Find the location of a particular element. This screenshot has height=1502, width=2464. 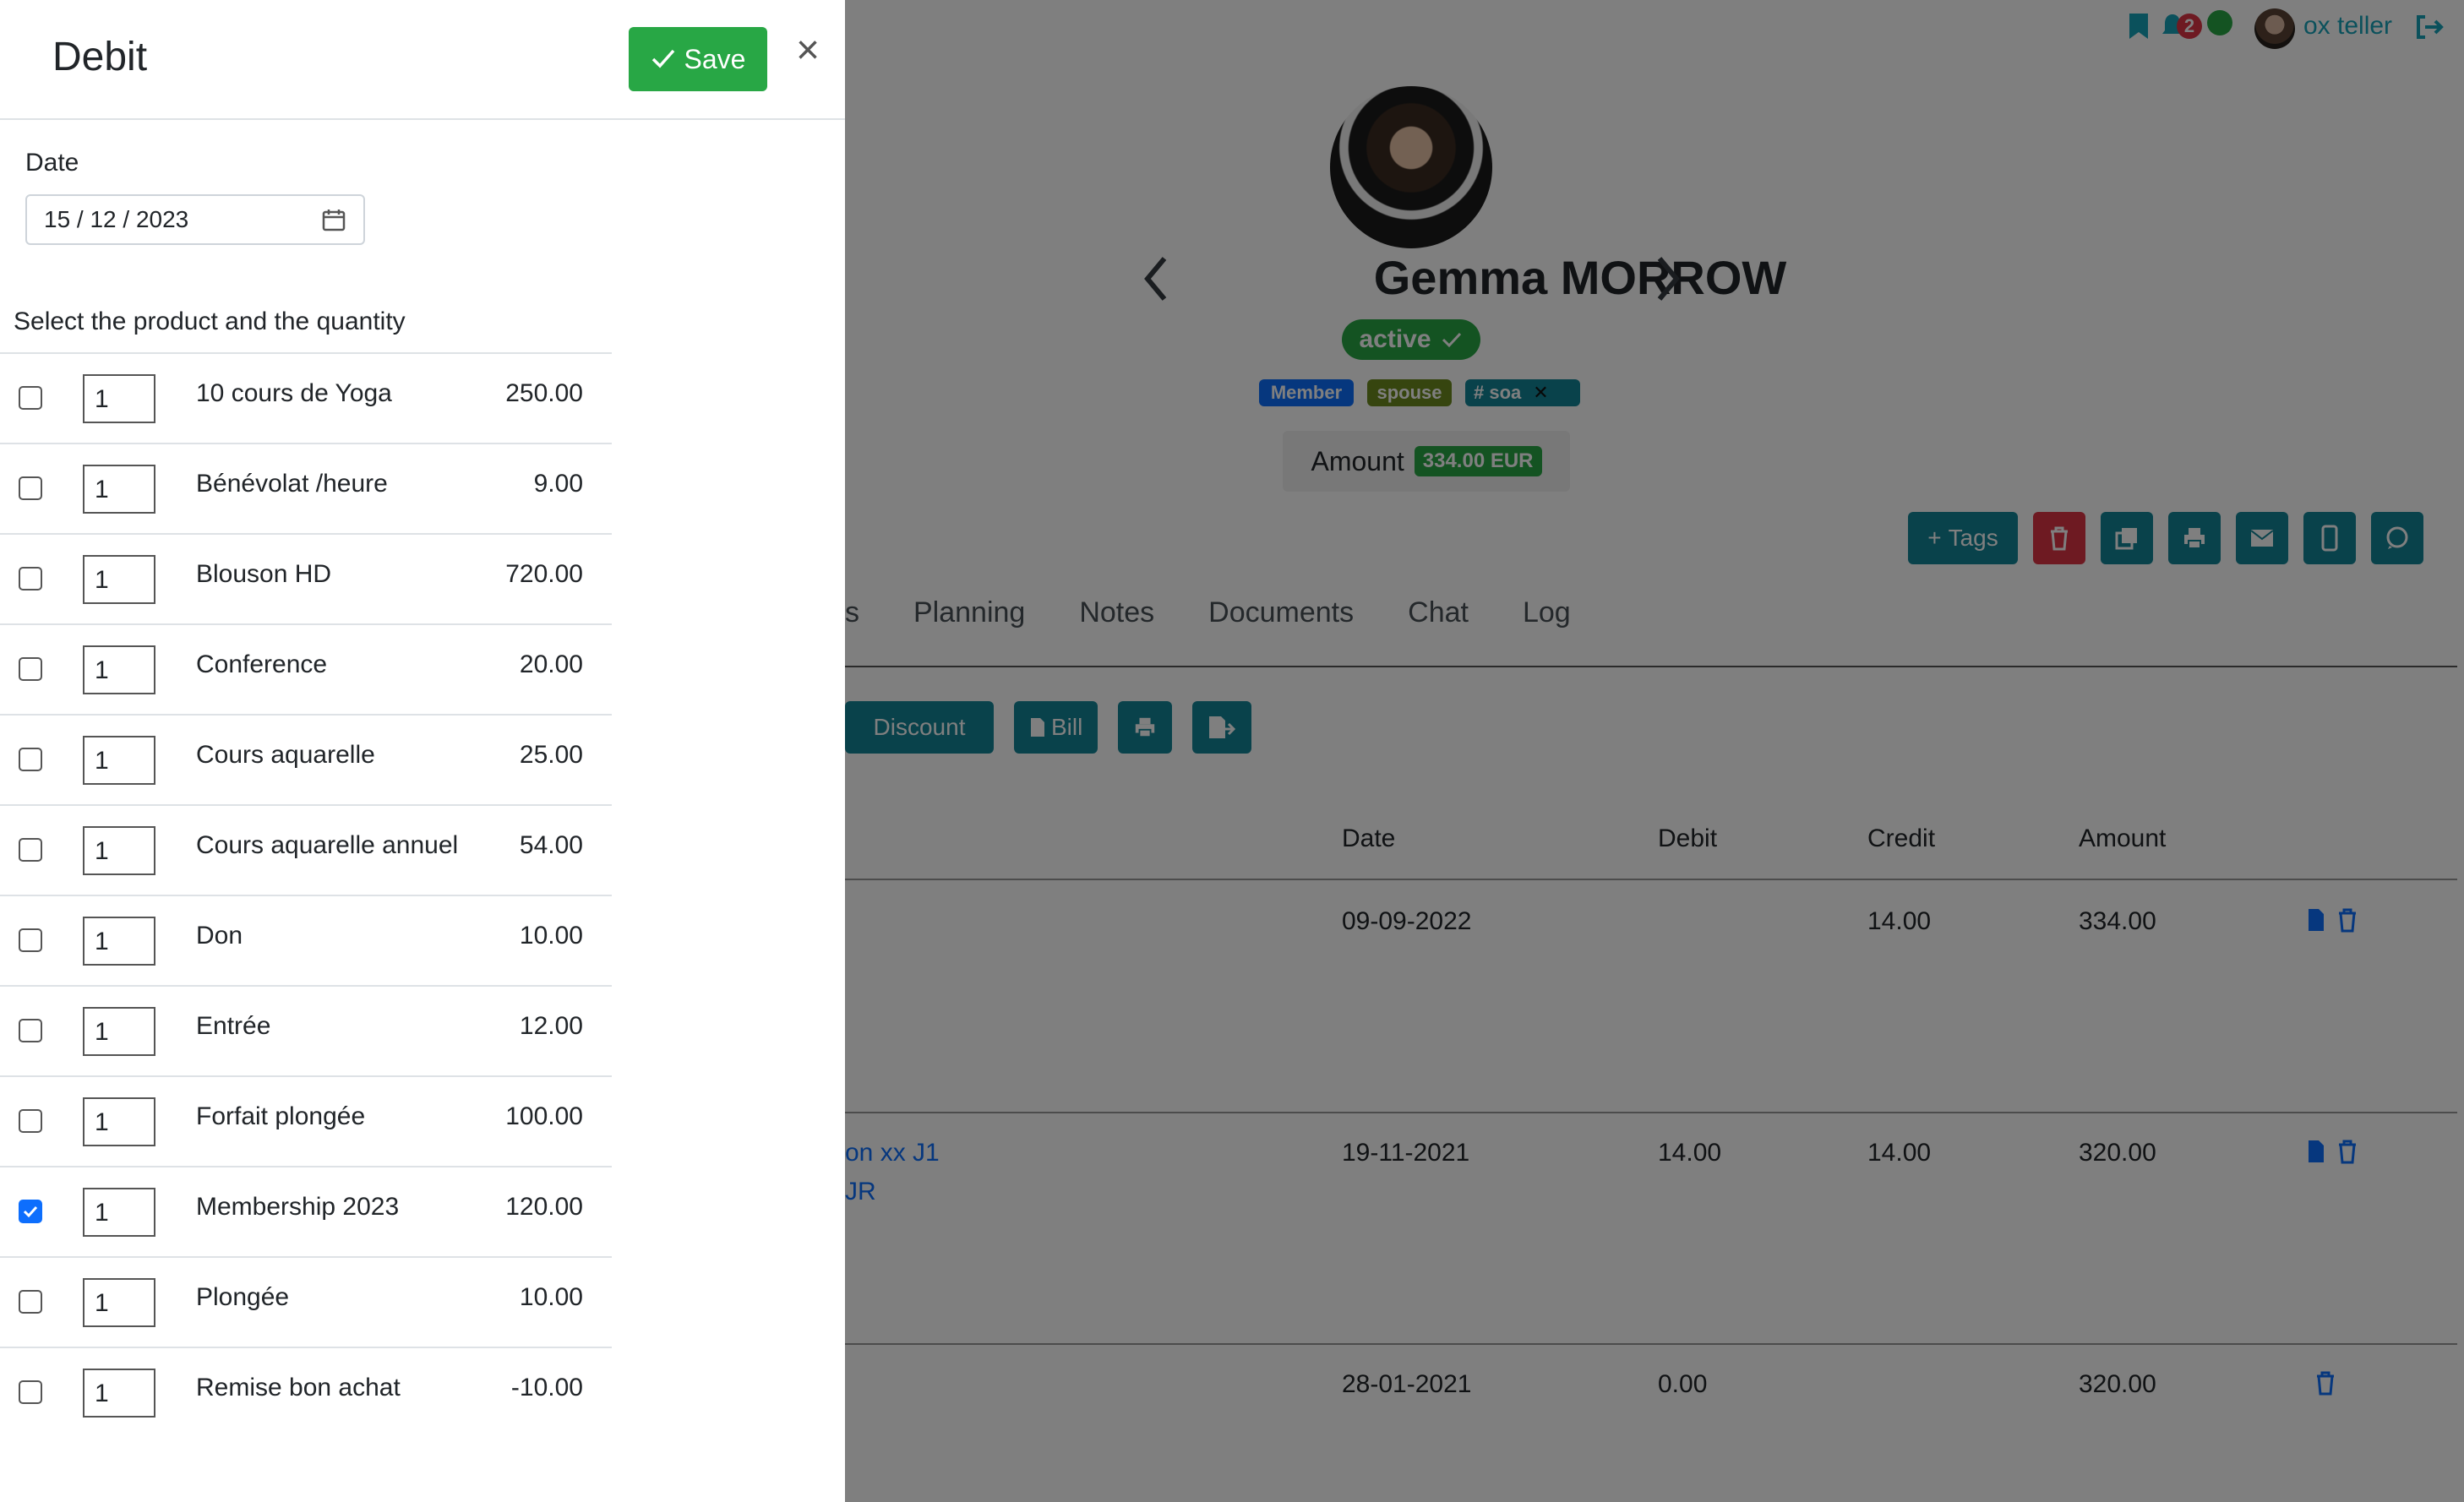

product-name: Cours aquarelle is located at coordinates (285, 755).